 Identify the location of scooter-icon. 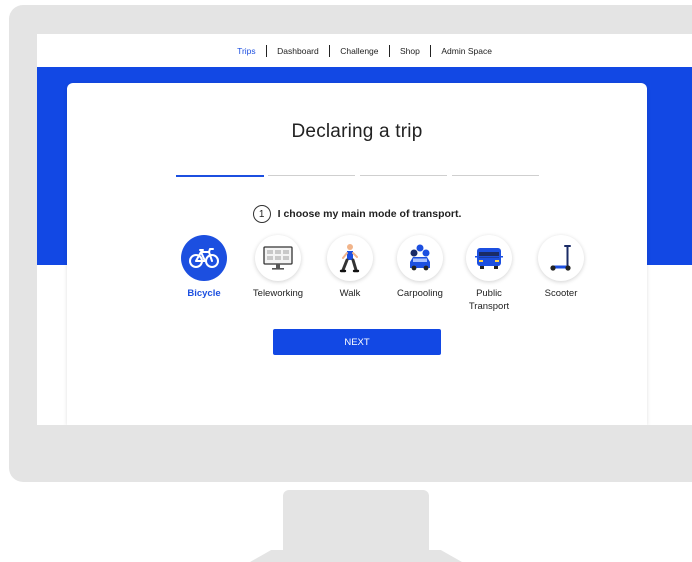
(560, 258).